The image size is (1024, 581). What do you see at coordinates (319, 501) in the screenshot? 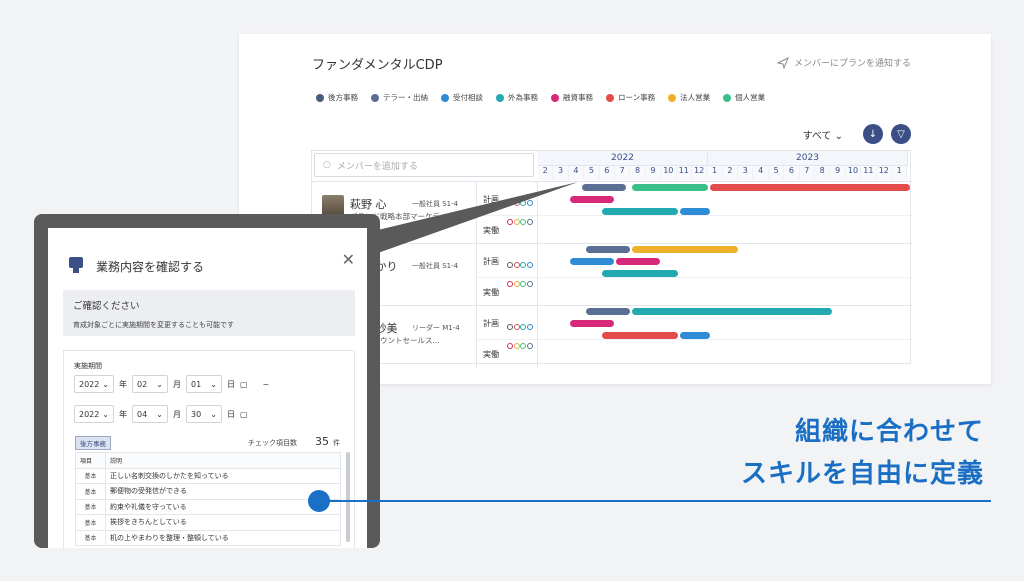
I see `connector-dot` at bounding box center [319, 501].